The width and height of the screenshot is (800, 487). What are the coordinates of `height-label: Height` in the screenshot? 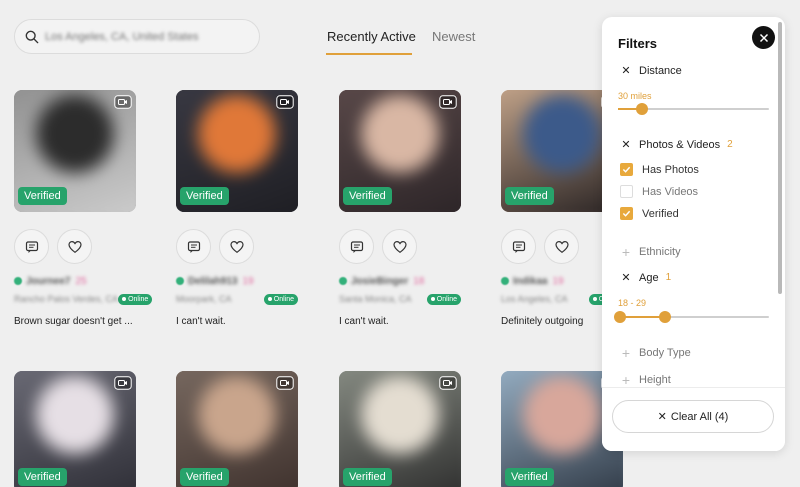 It's located at (655, 380).